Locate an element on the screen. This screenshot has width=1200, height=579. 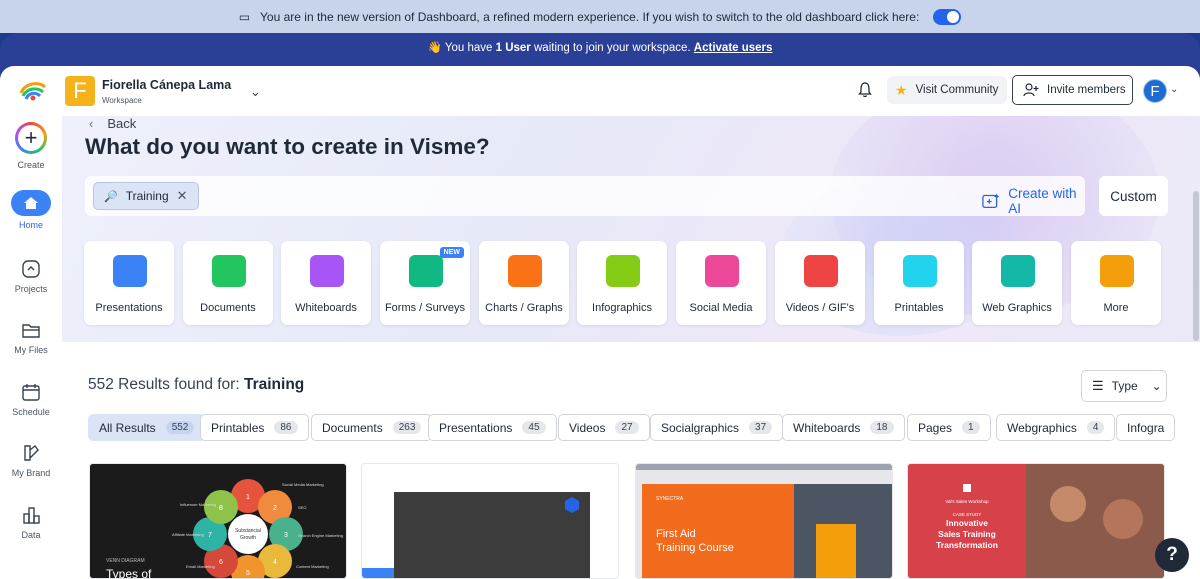
svg-text: 1 is located at coordinates (248, 497).